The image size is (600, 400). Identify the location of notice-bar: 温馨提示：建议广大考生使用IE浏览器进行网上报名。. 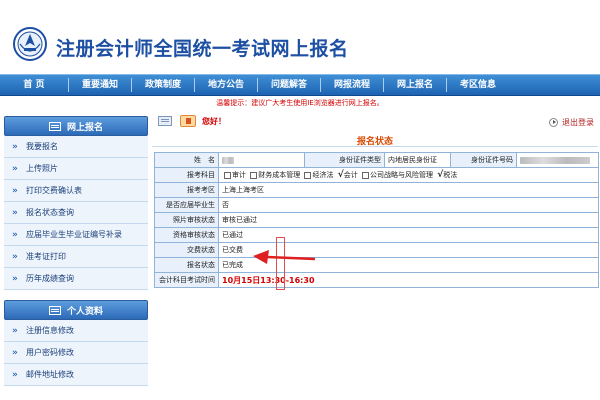
(300, 103).